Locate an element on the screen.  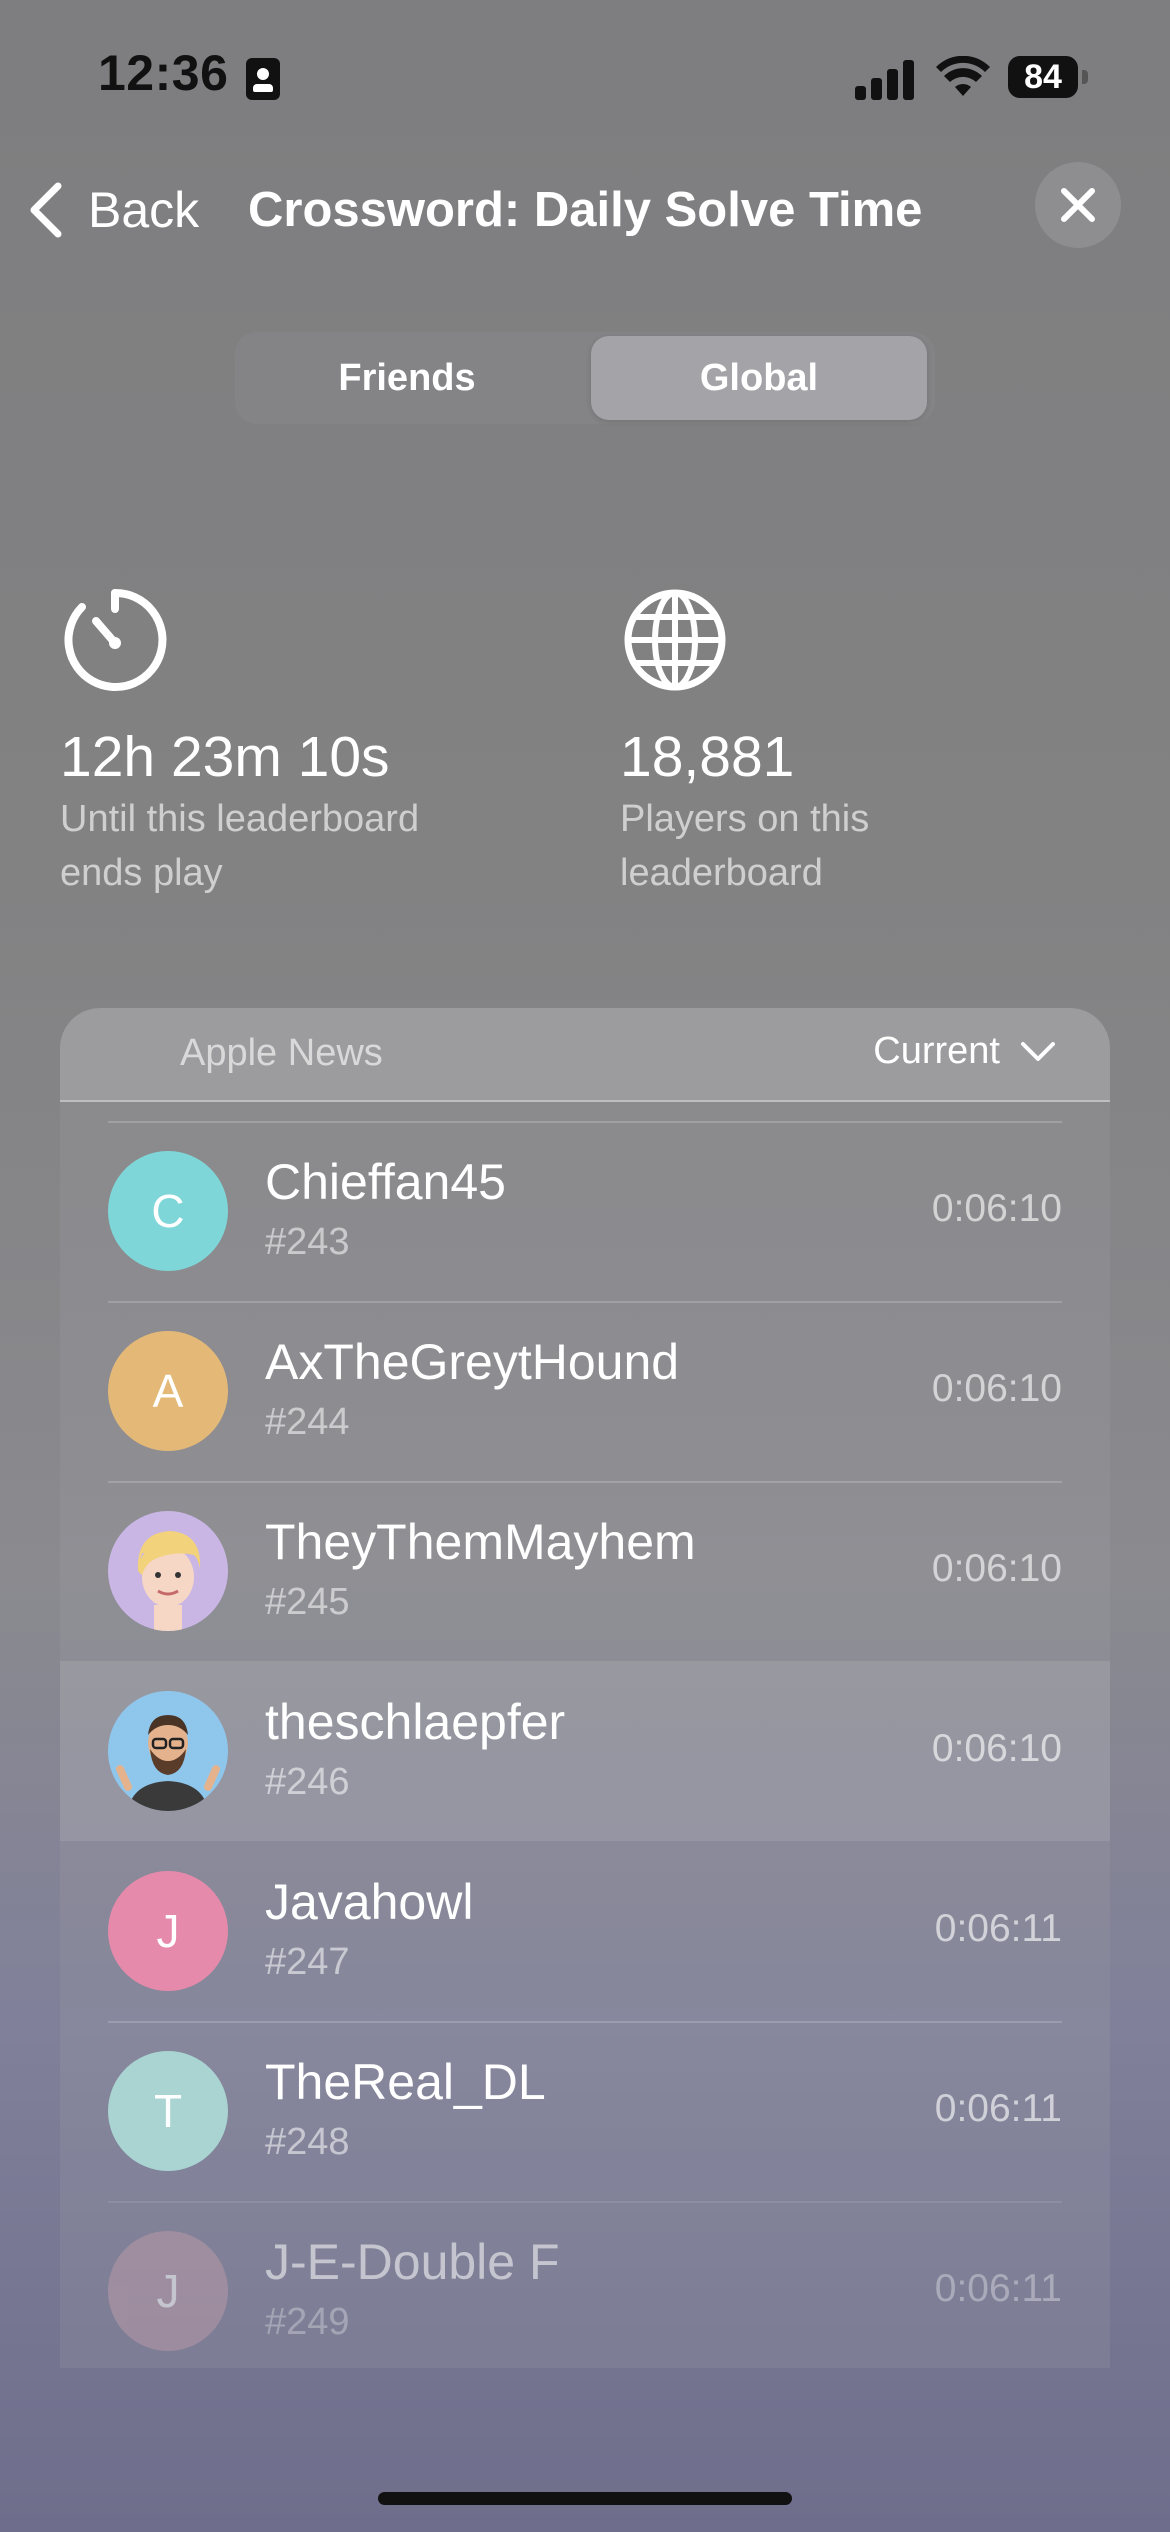
players-stat: 18,881 Players on this leaderboard is located at coordinates (850, 742).